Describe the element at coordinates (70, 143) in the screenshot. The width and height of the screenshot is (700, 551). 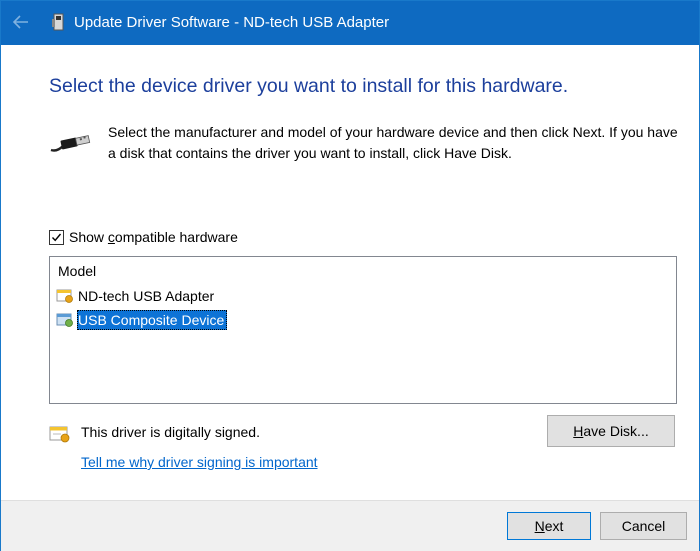
I see `usb-plug-icon` at that location.